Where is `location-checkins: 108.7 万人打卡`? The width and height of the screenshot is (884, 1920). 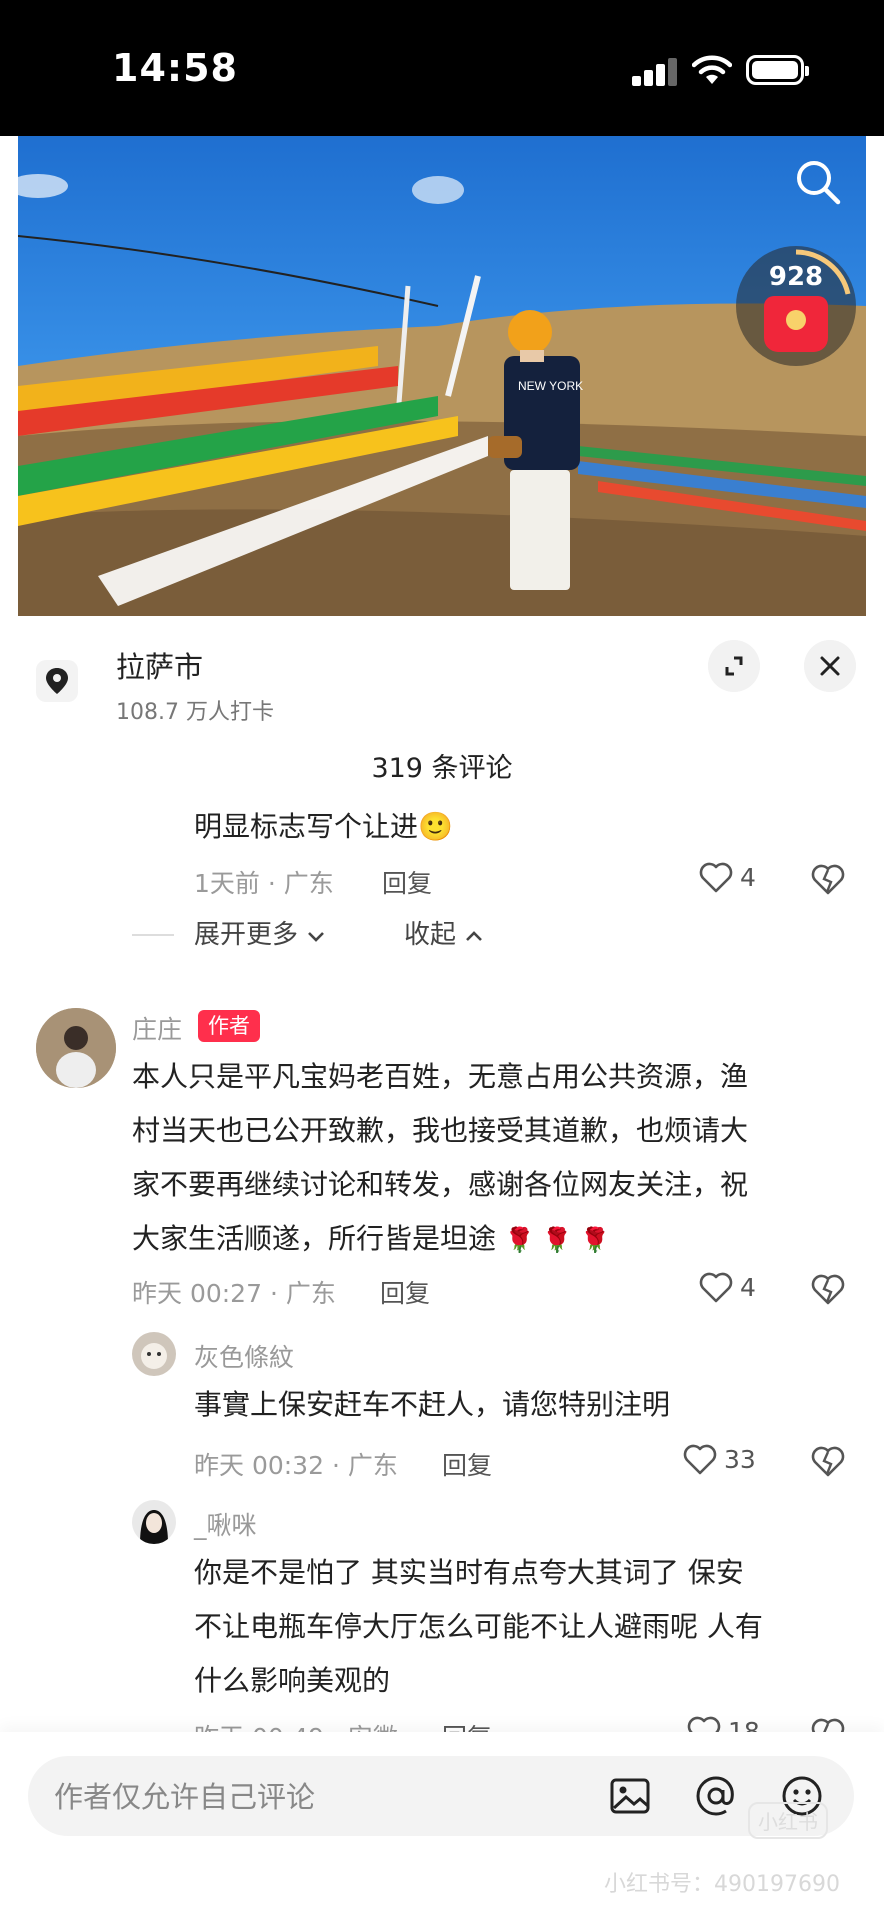
location-checkins: 108.7 万人打卡 is located at coordinates (195, 712).